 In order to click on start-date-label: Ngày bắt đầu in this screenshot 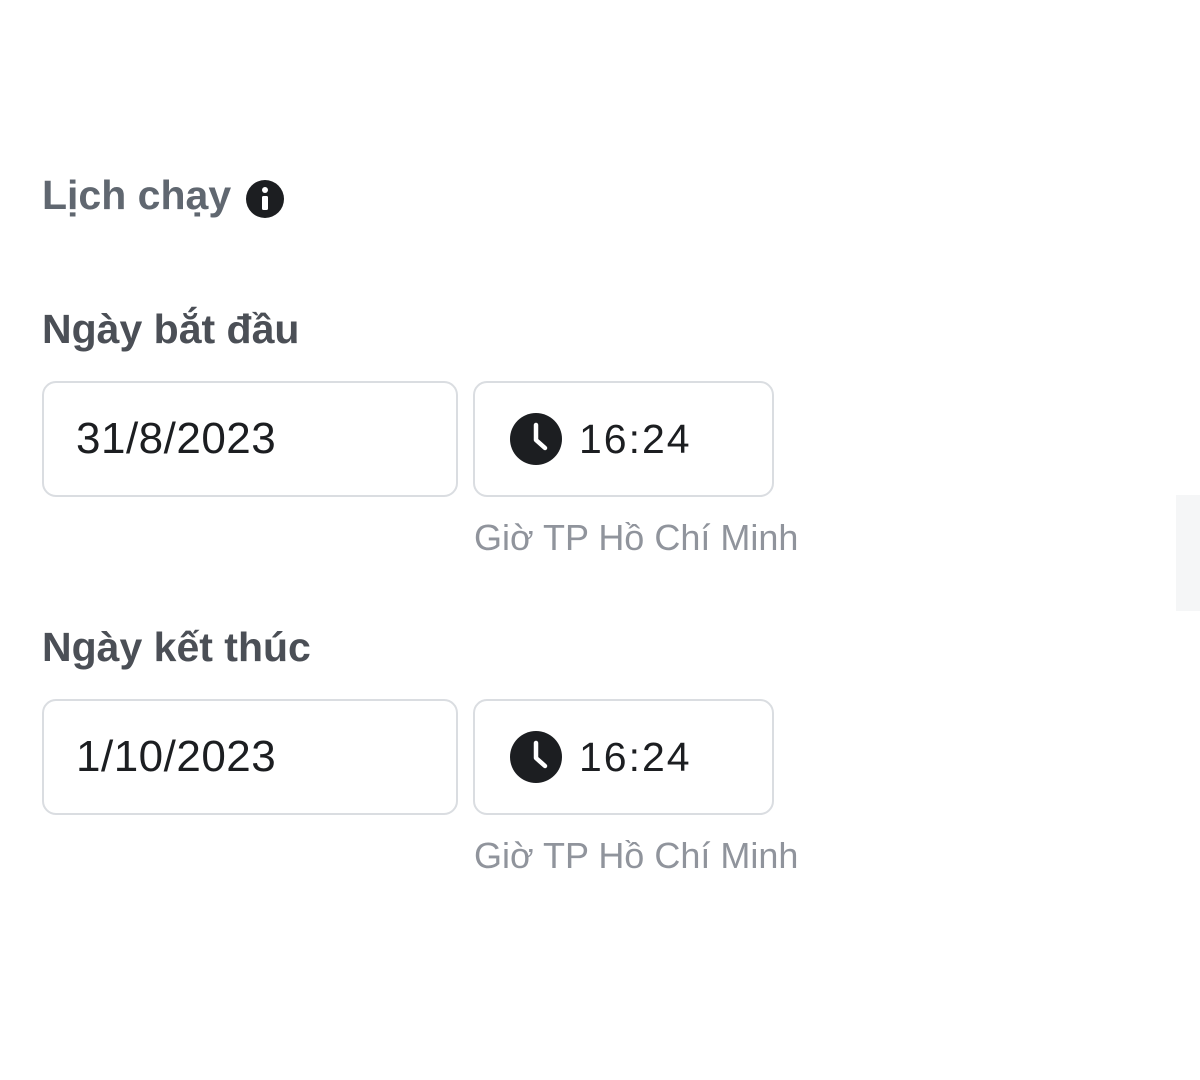, I will do `click(171, 329)`.